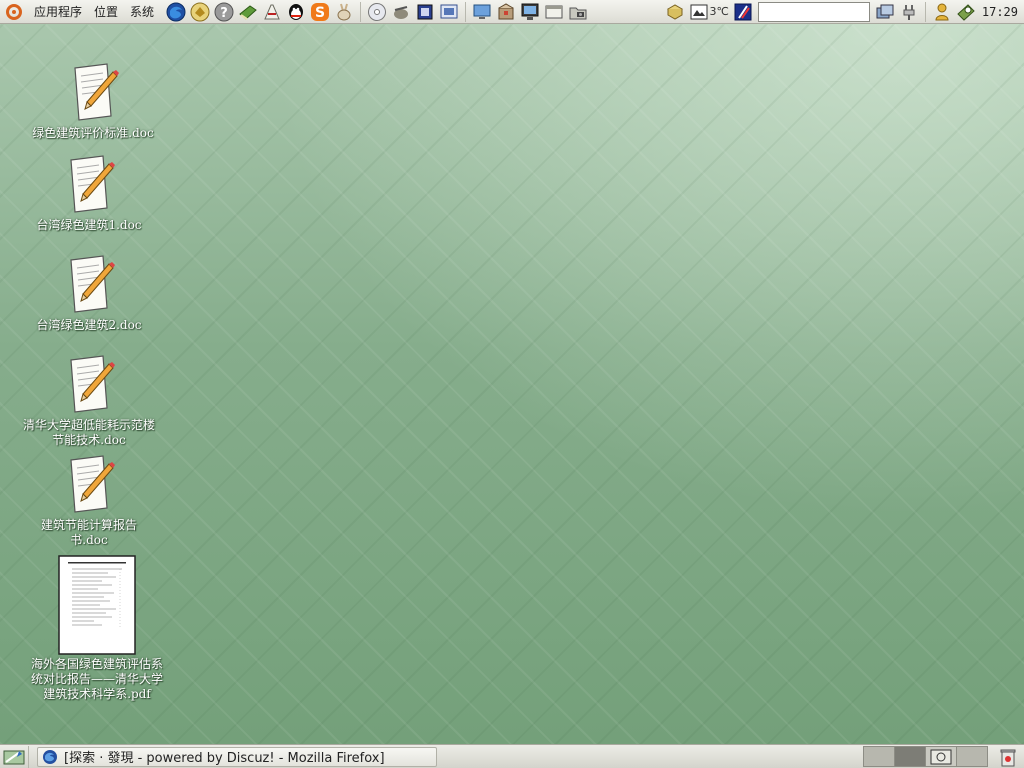 The image size is (1024, 768). I want to click on menu-places: 位置, so click(106, 12).